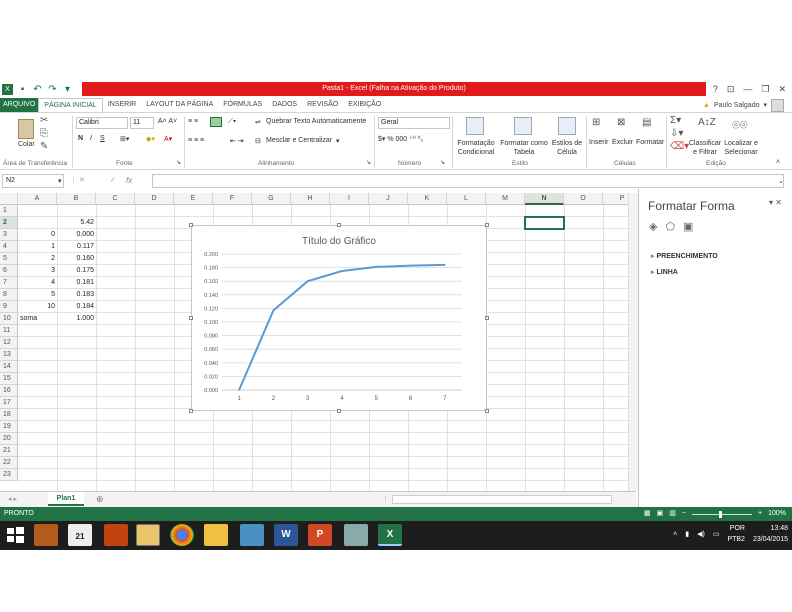 This screenshot has height=612, width=792. Describe the element at coordinates (9, 295) in the screenshot. I see `row-header: 8` at that location.